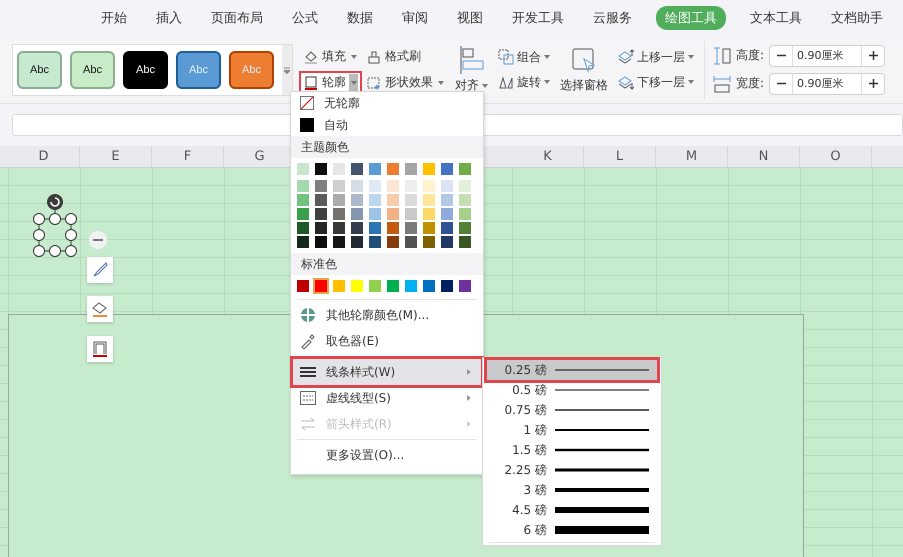  I want to click on size-label: 宽度:, so click(750, 83).